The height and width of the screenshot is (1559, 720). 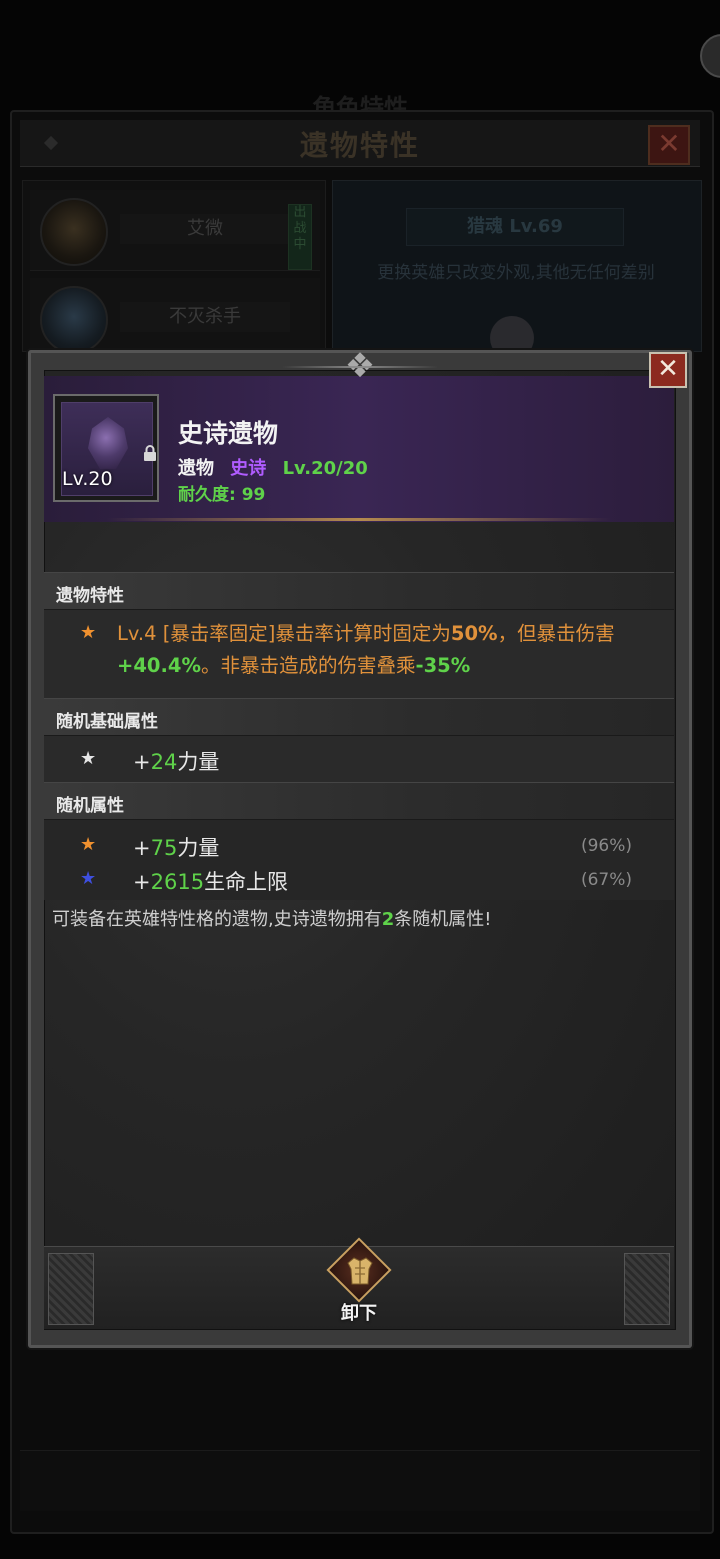 I want to click on corner-ornament-left, so click(x=71, y=1289).